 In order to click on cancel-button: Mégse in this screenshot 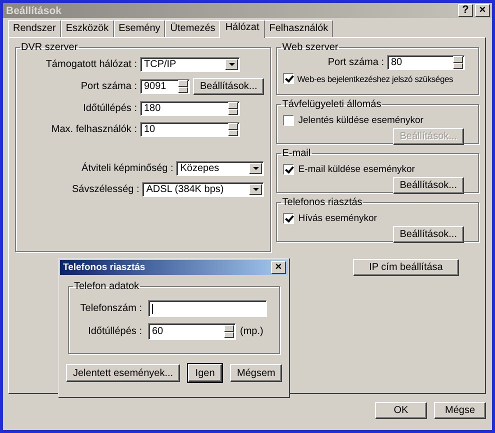, I will do `click(460, 410)`.